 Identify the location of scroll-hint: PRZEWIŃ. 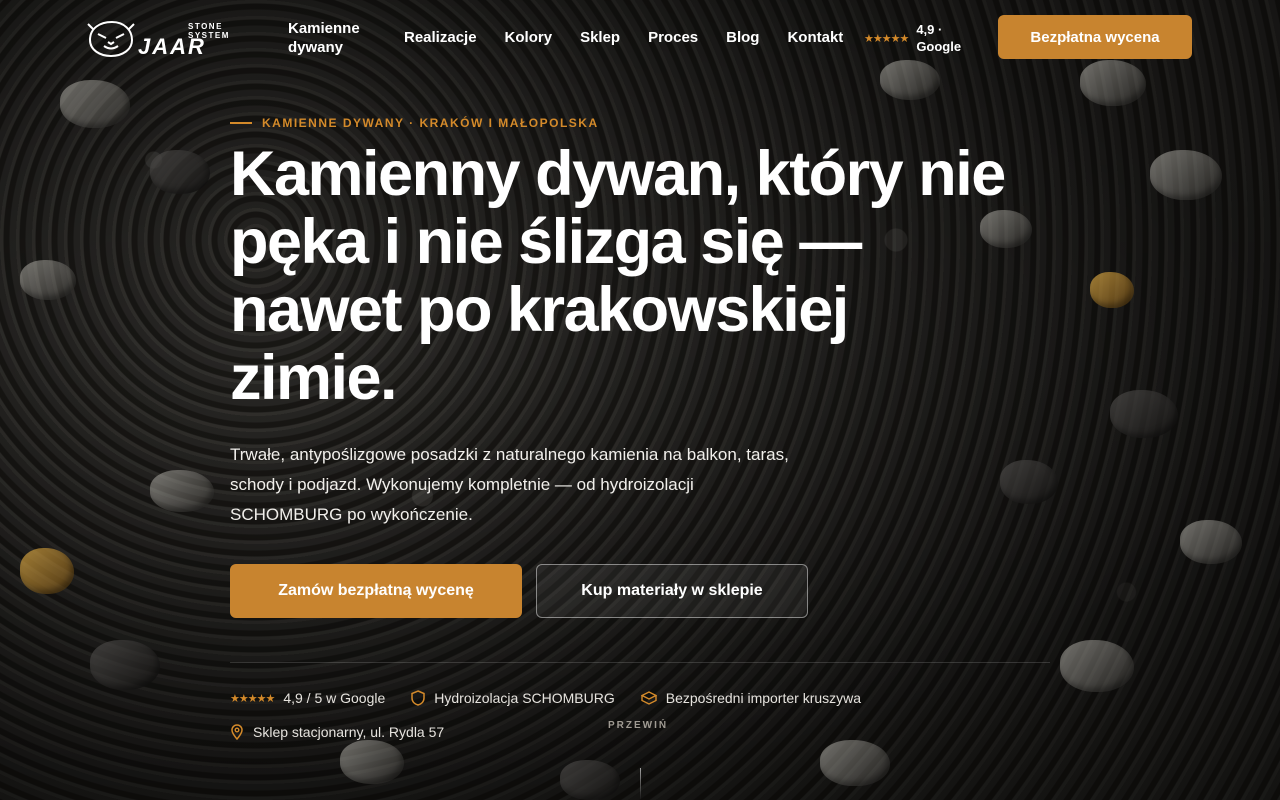
(638, 725).